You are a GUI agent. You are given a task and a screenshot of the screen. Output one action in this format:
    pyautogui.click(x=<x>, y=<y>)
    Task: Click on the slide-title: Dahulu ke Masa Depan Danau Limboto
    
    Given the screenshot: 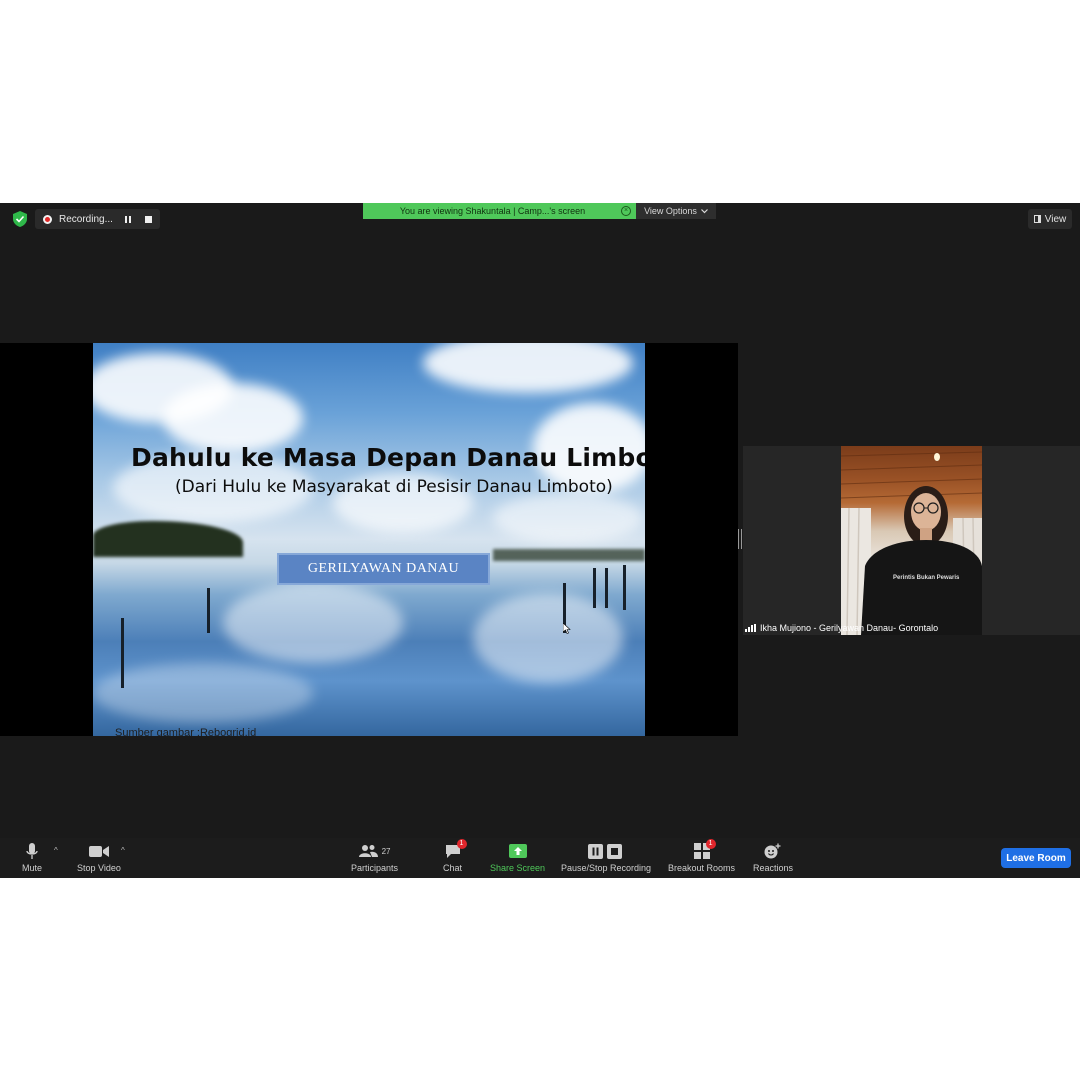 What is the action you would take?
    pyautogui.click(x=388, y=457)
    